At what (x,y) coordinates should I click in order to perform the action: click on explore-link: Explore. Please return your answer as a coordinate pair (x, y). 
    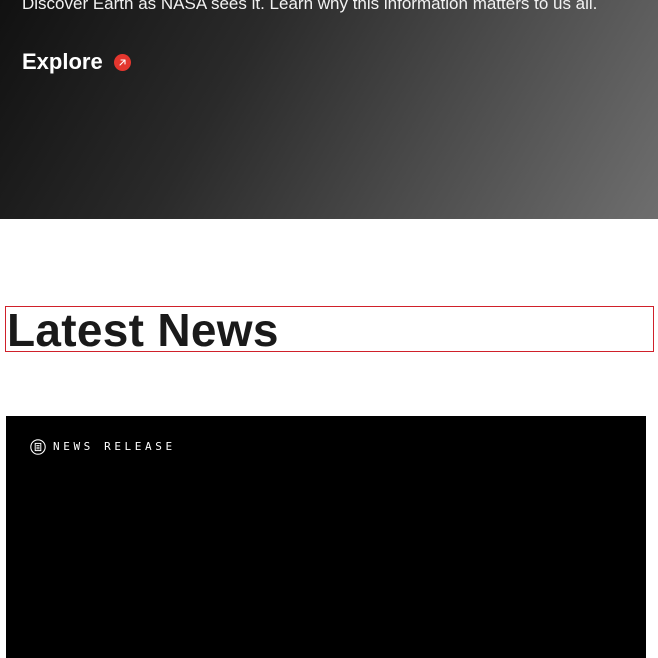
    Looking at the image, I should click on (76, 62).